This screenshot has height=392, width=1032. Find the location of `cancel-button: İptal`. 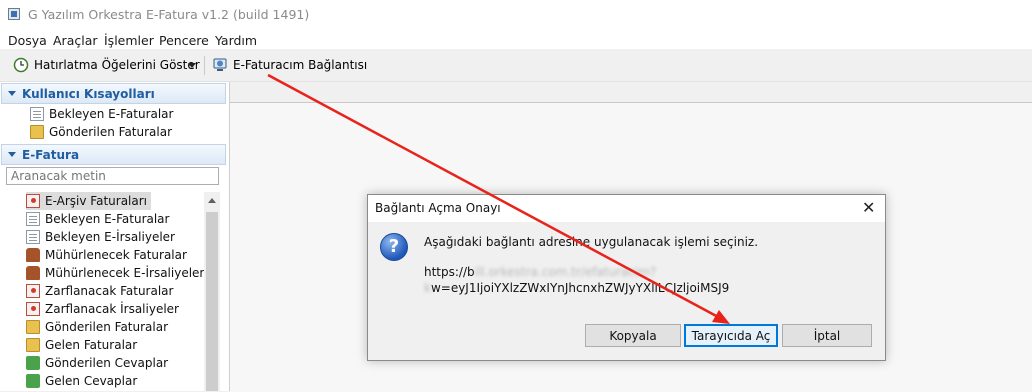

cancel-button: İptal is located at coordinates (827, 335).